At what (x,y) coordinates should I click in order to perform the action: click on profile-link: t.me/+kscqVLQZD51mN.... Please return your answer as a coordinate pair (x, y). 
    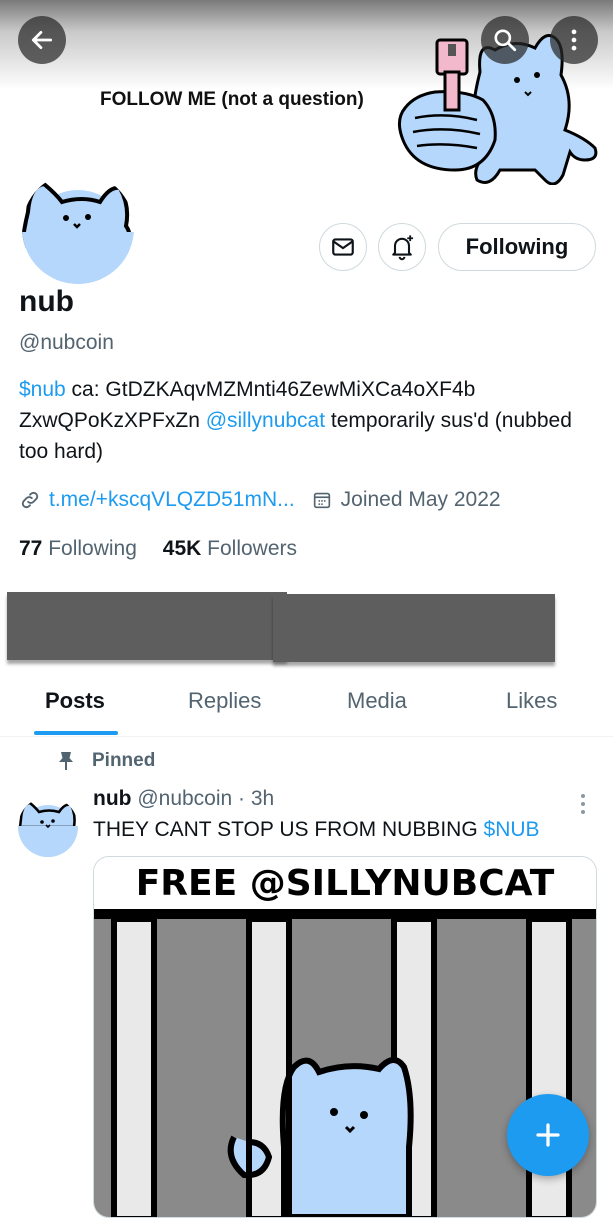
    Looking at the image, I should click on (172, 500).